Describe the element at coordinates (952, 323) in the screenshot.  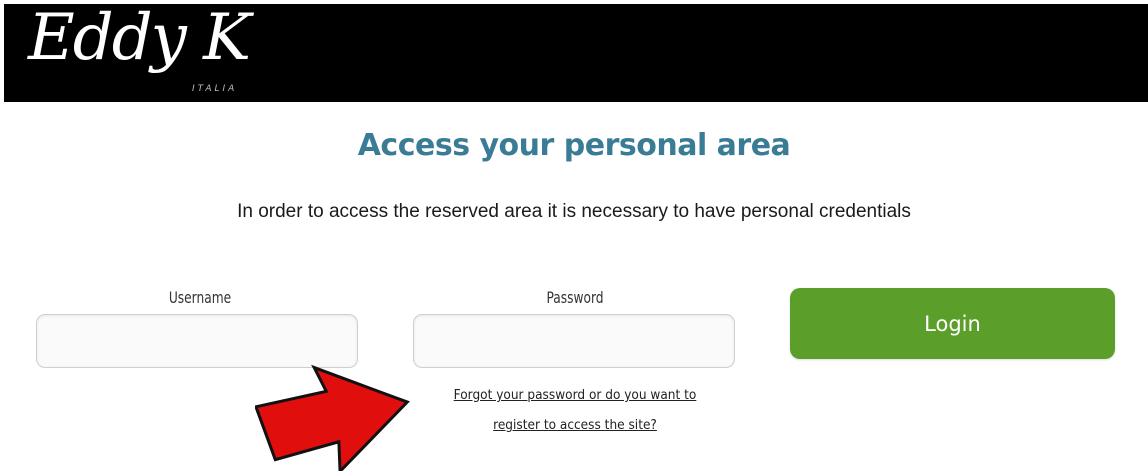
I see `login-button: Login` at that location.